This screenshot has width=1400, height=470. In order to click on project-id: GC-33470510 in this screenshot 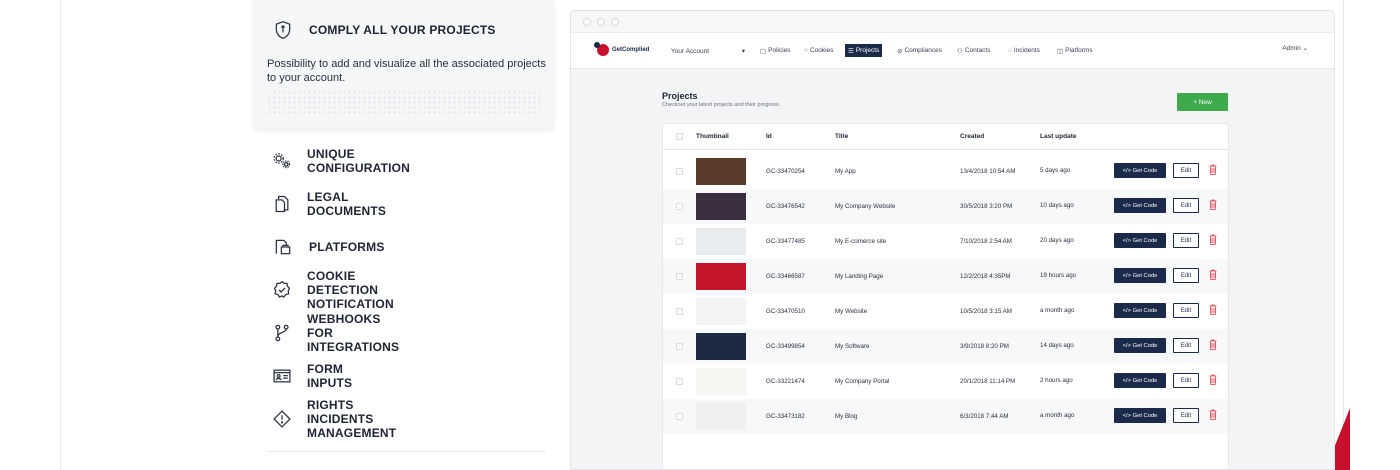, I will do `click(785, 311)`.